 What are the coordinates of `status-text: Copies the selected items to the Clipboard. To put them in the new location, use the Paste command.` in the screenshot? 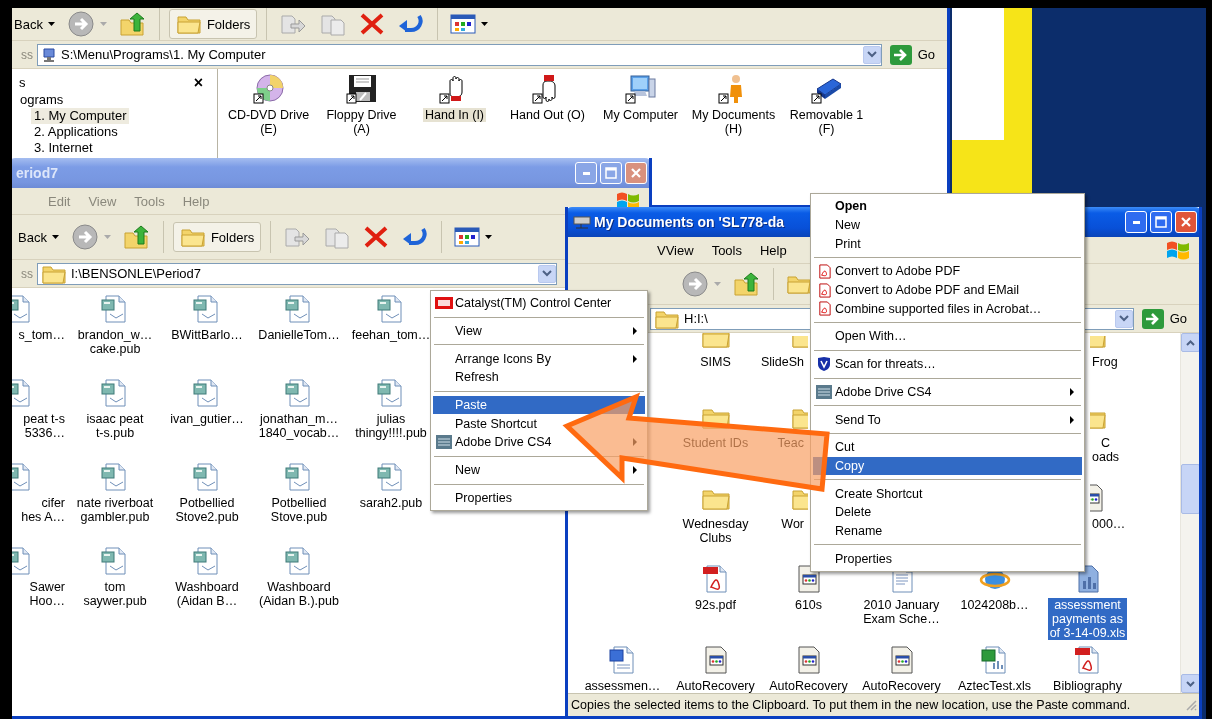 It's located at (851, 705).